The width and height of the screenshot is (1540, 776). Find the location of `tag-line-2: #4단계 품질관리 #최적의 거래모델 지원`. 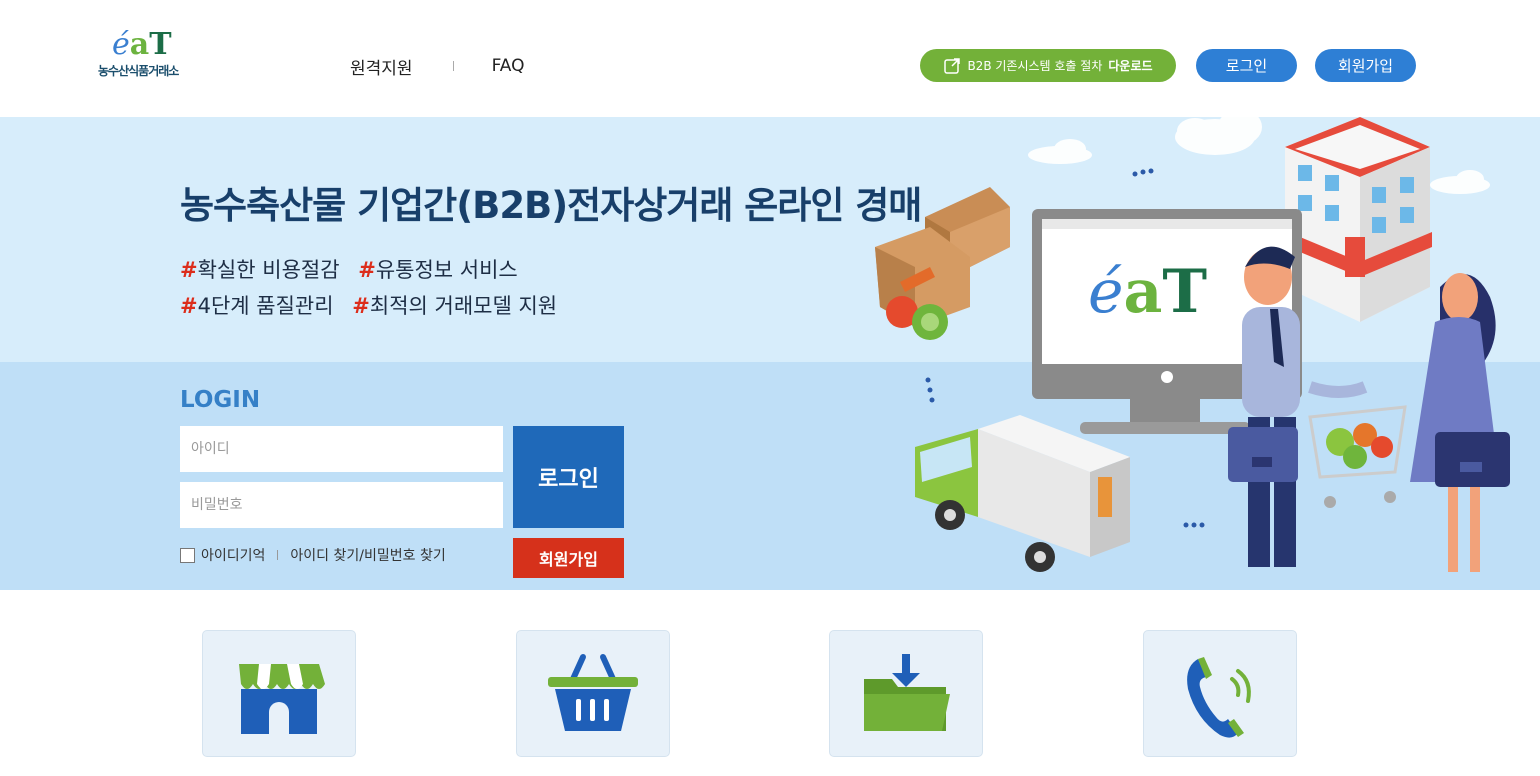

tag-line-2: #4단계 품질관리 #최적의 거래모델 지원 is located at coordinates (374, 306).